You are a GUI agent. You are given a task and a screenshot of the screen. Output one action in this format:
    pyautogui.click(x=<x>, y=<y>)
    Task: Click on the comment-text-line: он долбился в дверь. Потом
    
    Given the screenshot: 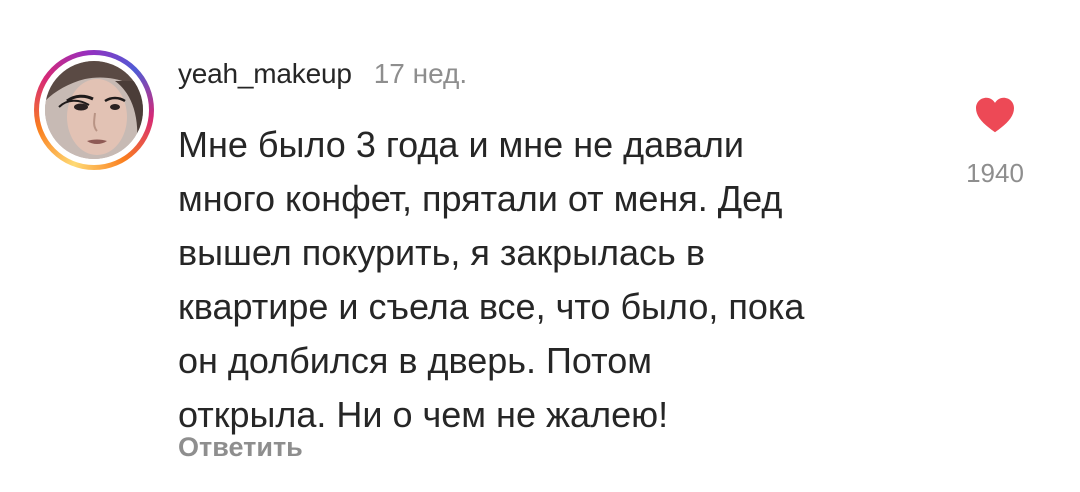 What is the action you would take?
    pyautogui.click(x=415, y=360)
    